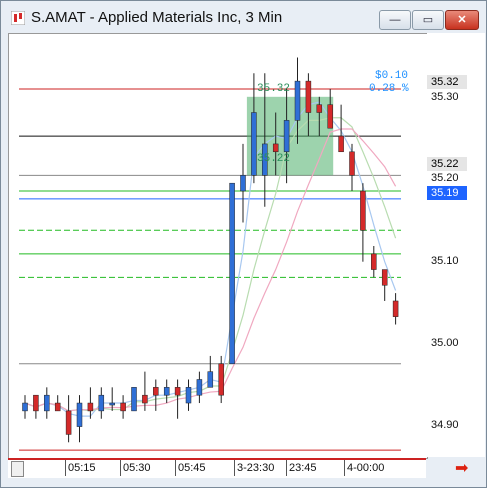 This screenshot has height=488, width=487. What do you see at coordinates (445, 425) in the screenshot?
I see `y-tick-label: 34.90` at bounding box center [445, 425].